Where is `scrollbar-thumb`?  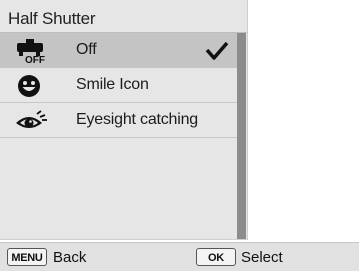 scrollbar-thumb is located at coordinates (241, 136).